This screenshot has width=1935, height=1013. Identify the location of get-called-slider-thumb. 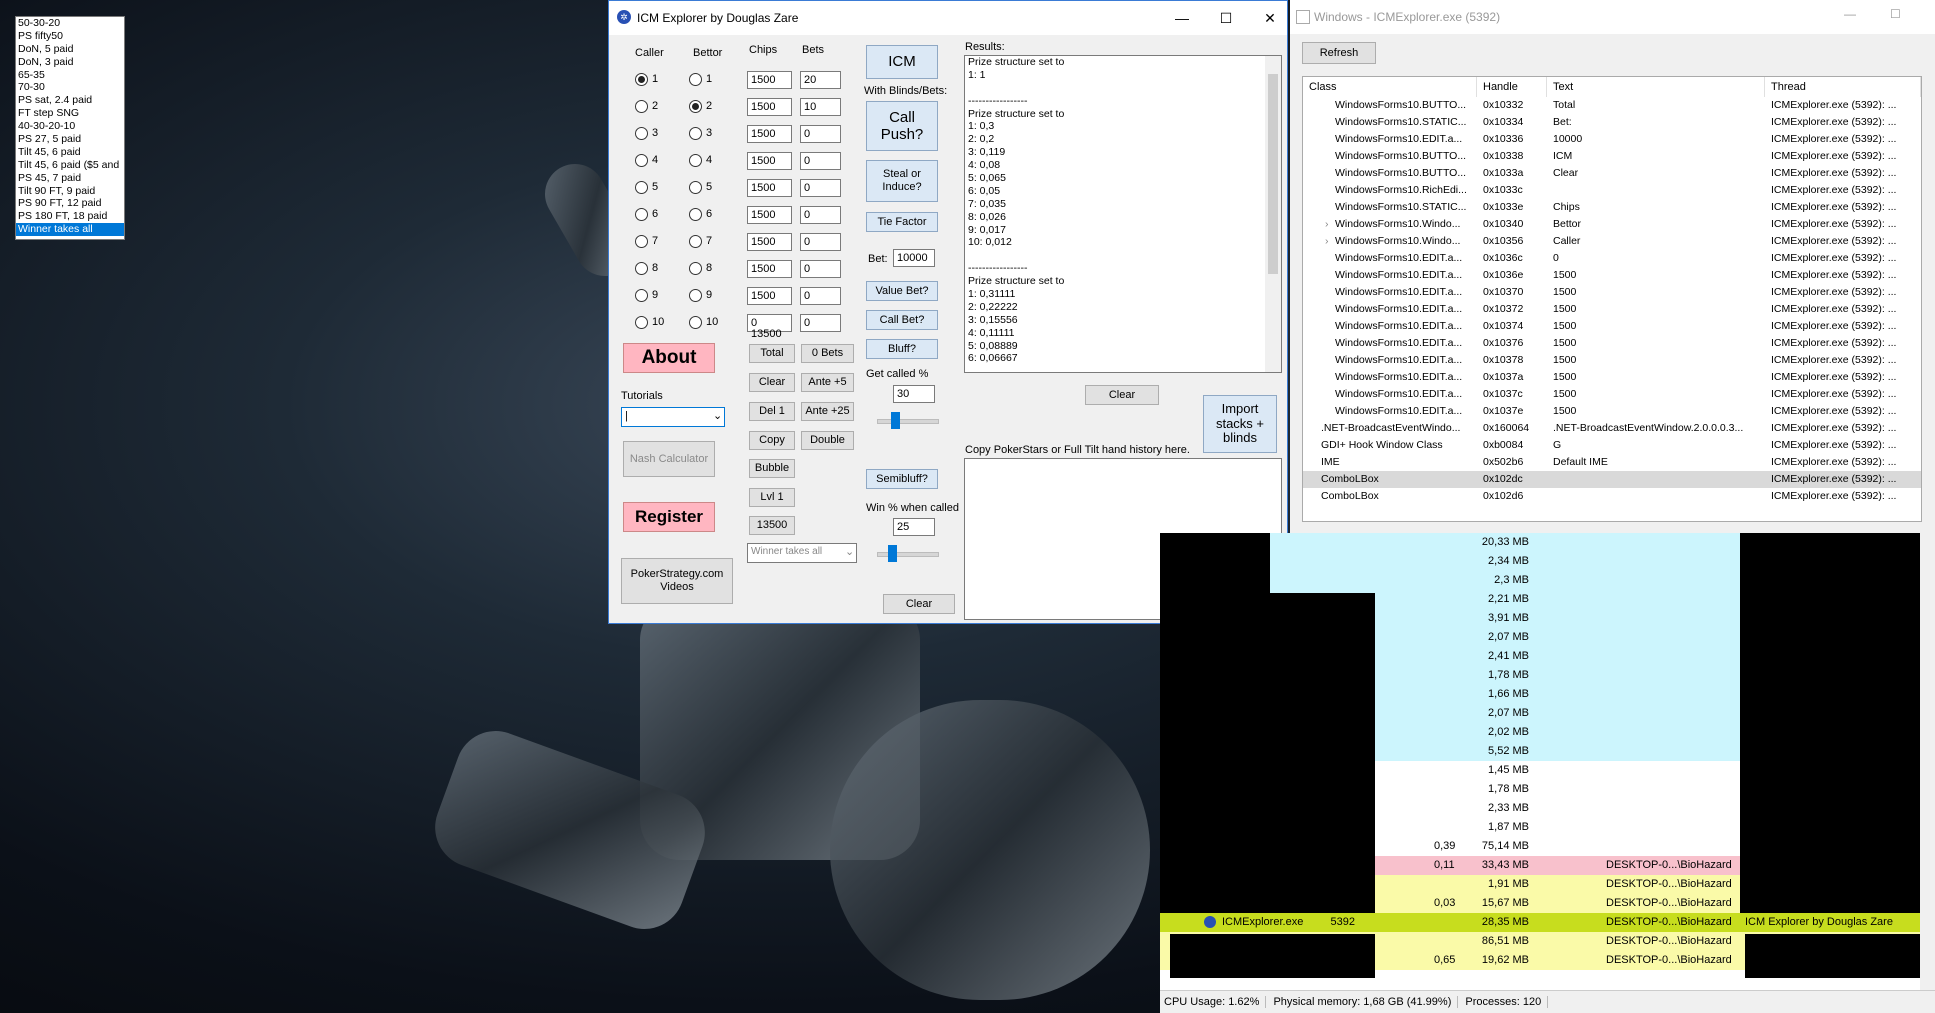
(895, 420).